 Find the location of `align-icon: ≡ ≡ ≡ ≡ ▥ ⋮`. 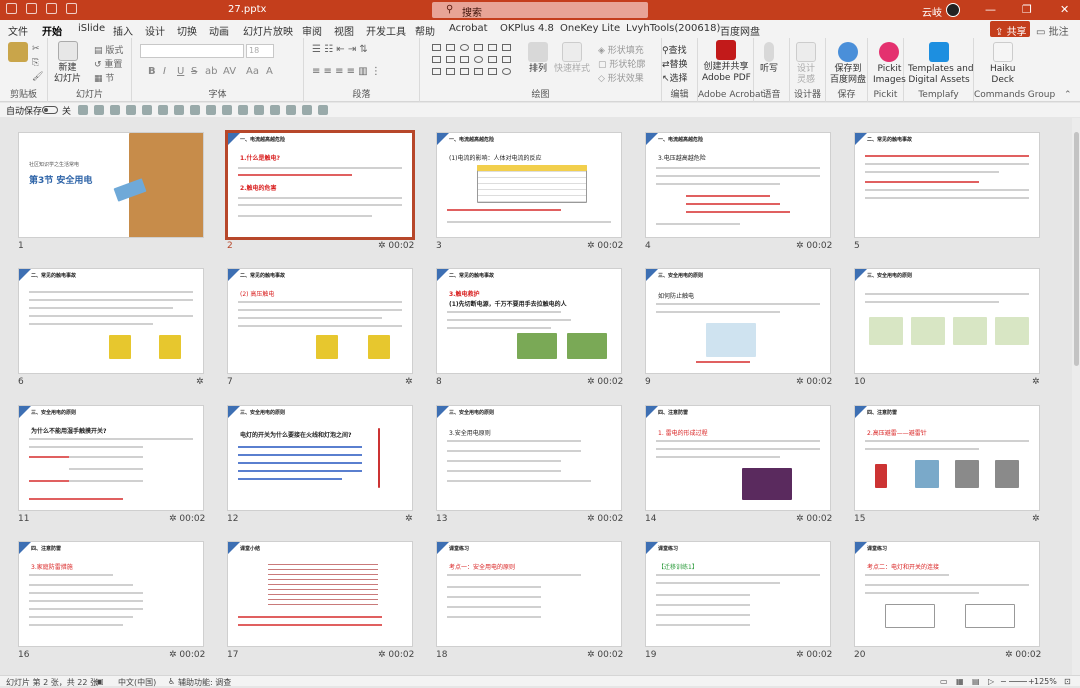

align-icon: ≡ ≡ ≡ ≡ ▥ ⋮ is located at coordinates (346, 71).